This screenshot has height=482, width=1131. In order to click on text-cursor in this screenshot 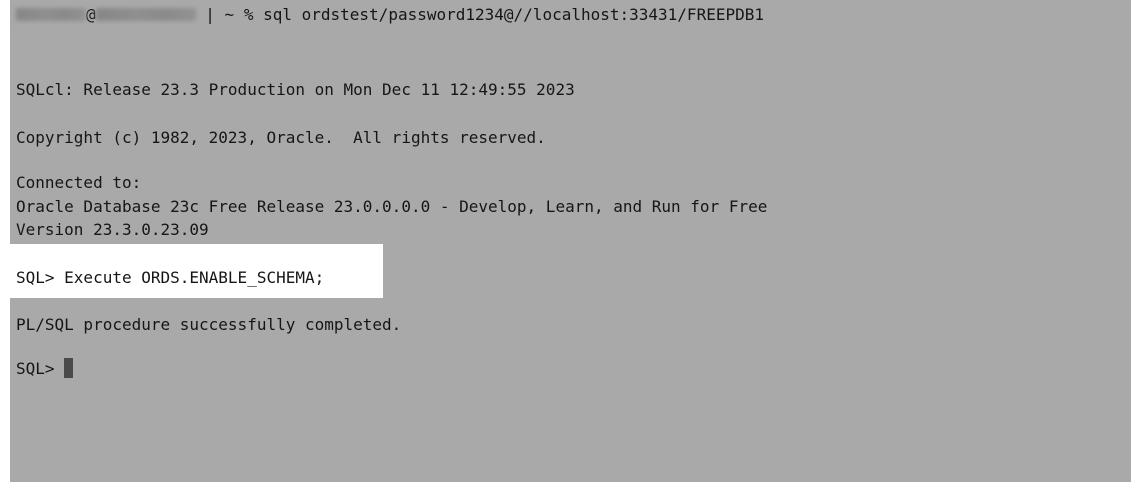, I will do `click(69, 368)`.